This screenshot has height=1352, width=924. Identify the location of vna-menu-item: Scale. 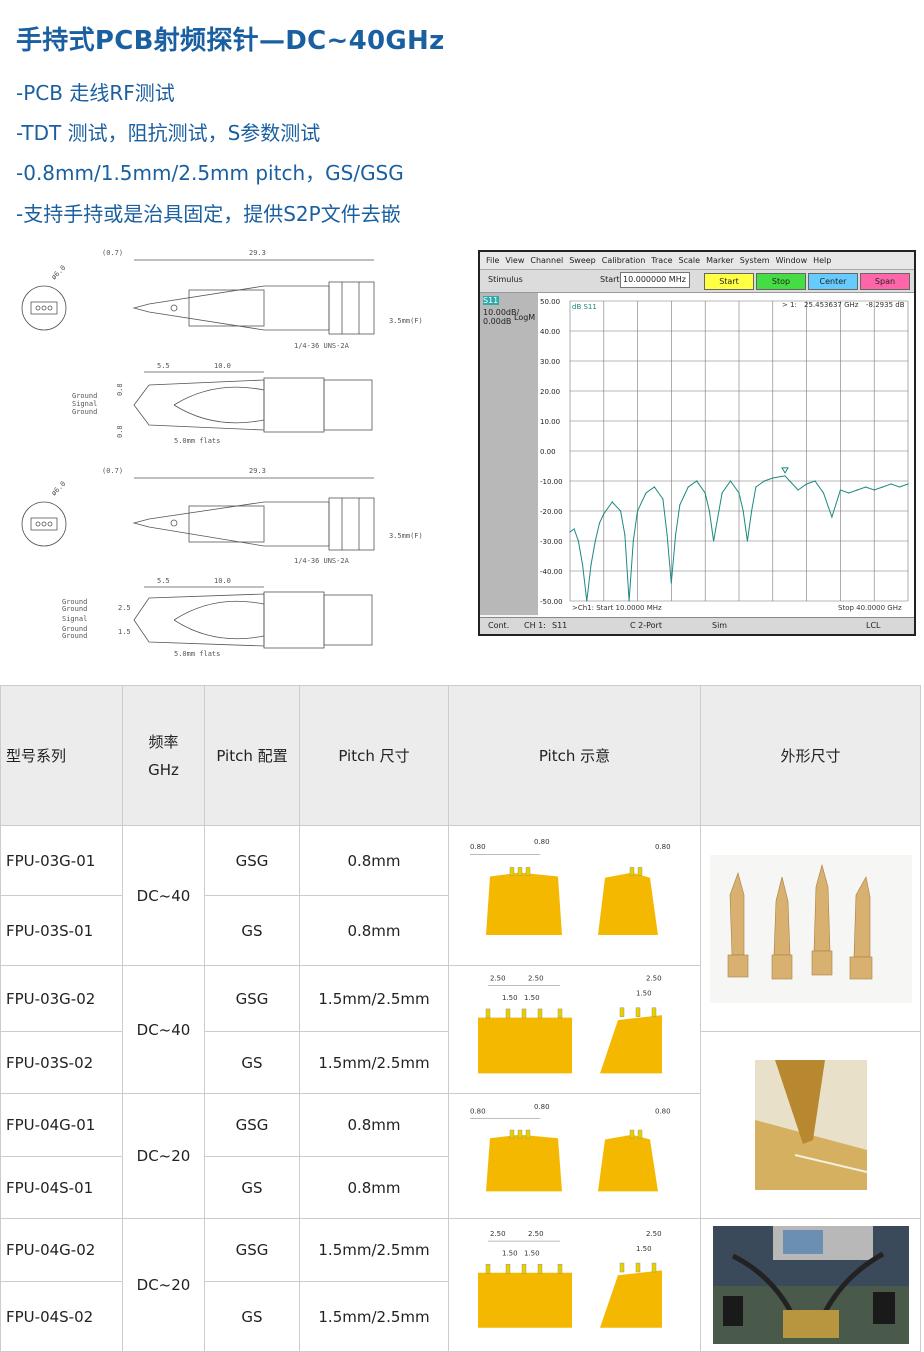
(690, 260).